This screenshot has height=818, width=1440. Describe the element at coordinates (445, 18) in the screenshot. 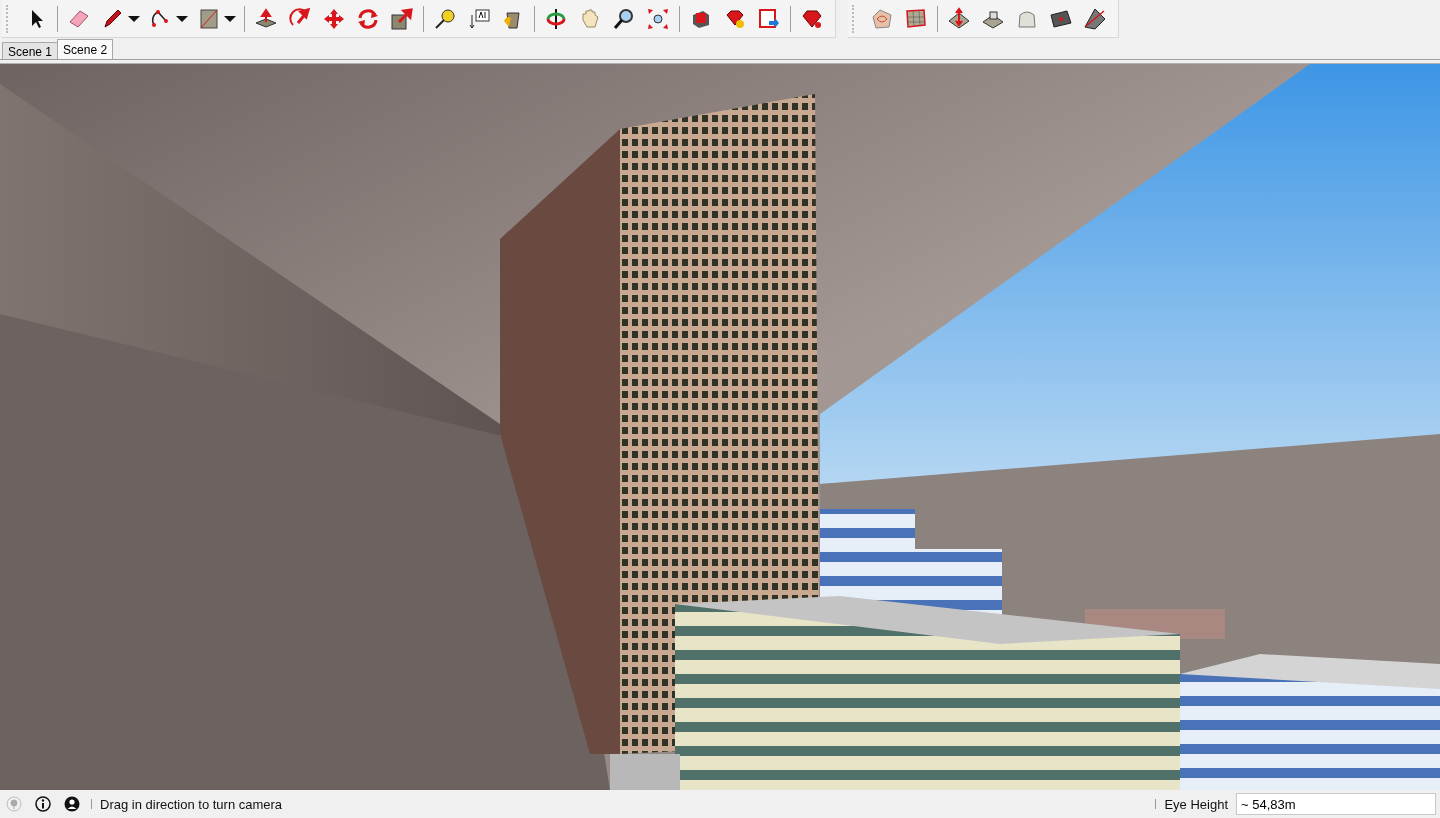

I see `tape-measure-icon` at that location.